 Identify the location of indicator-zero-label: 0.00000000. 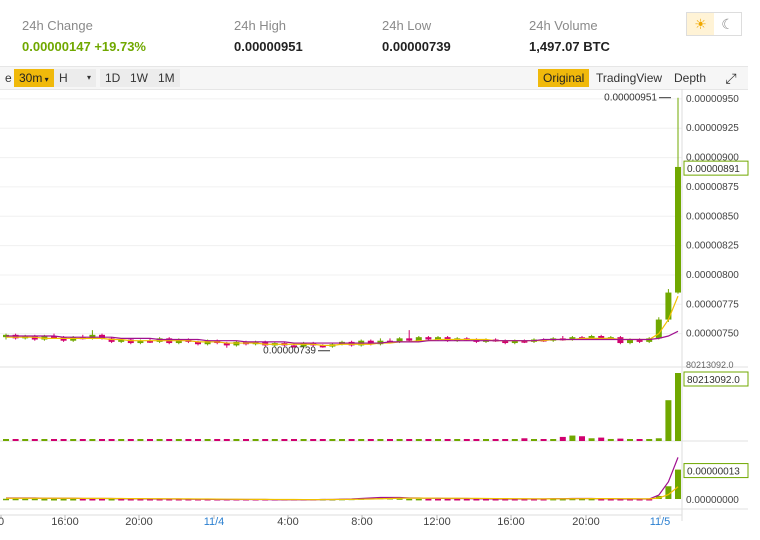
(712, 500).